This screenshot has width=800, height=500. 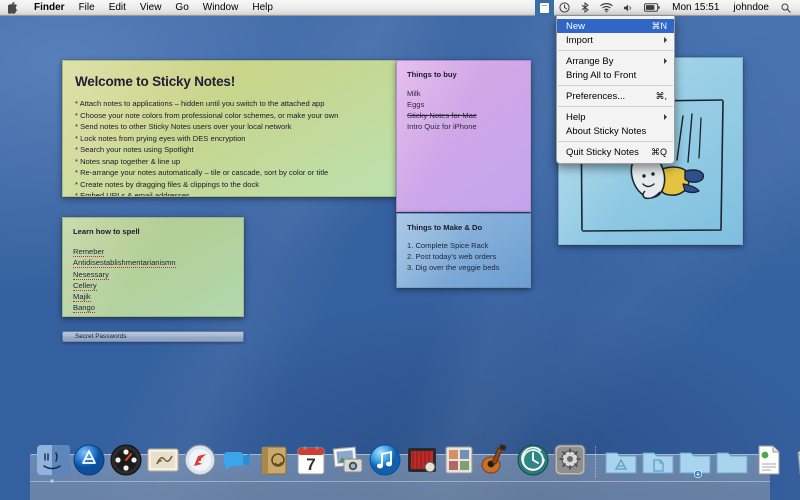 I want to click on sticky-notes-menu-extra, so click(x=545, y=8).